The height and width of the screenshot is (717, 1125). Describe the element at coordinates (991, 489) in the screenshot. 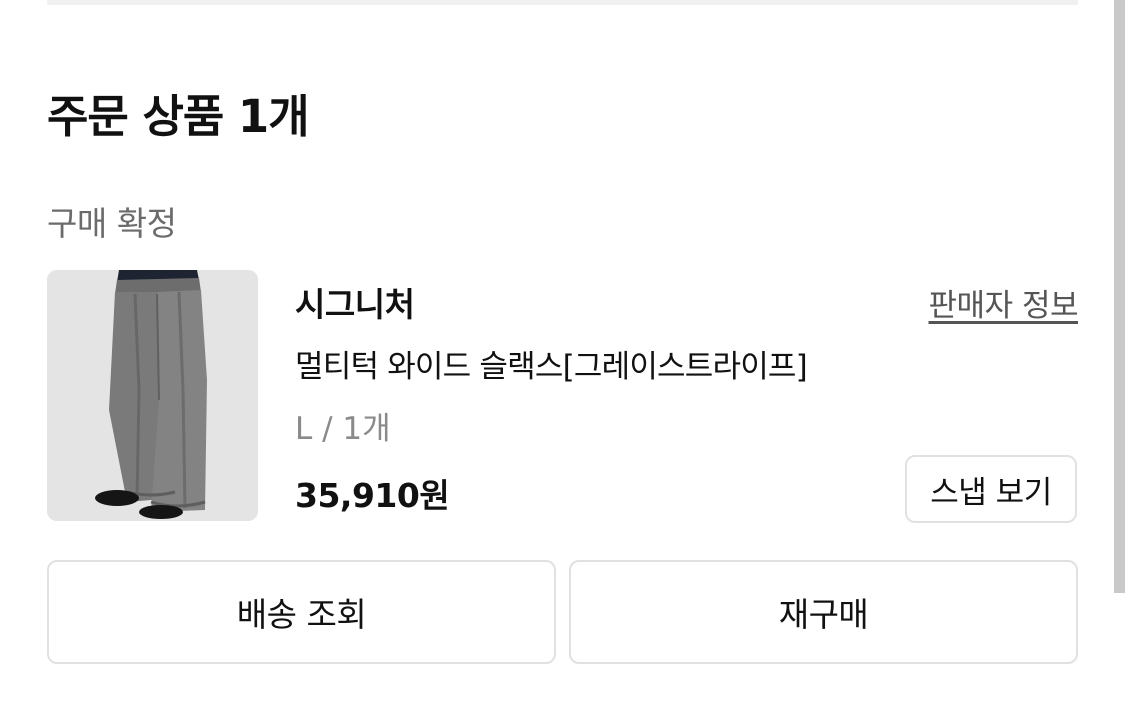

I see `view-snap-button: 스냅 보기` at that location.